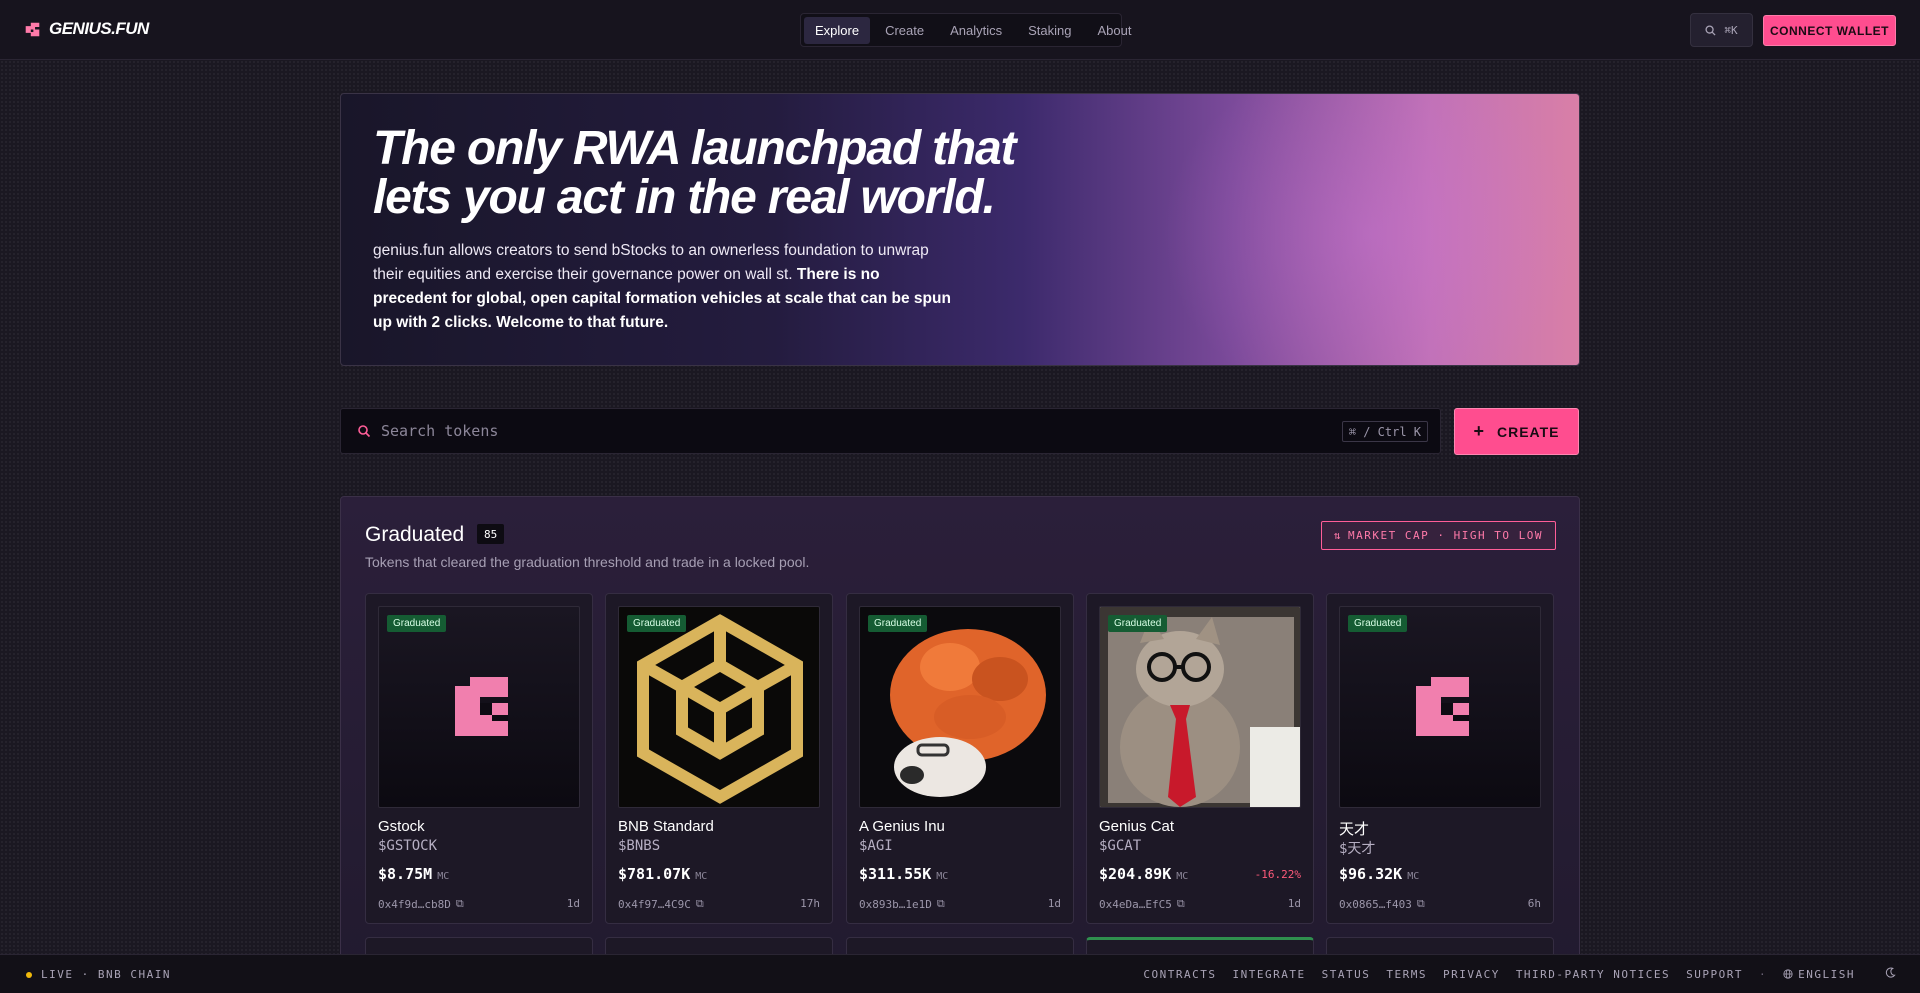 This screenshot has height=993, width=1920. What do you see at coordinates (1120, 846) in the screenshot?
I see `token-ticker: $GCAT` at bounding box center [1120, 846].